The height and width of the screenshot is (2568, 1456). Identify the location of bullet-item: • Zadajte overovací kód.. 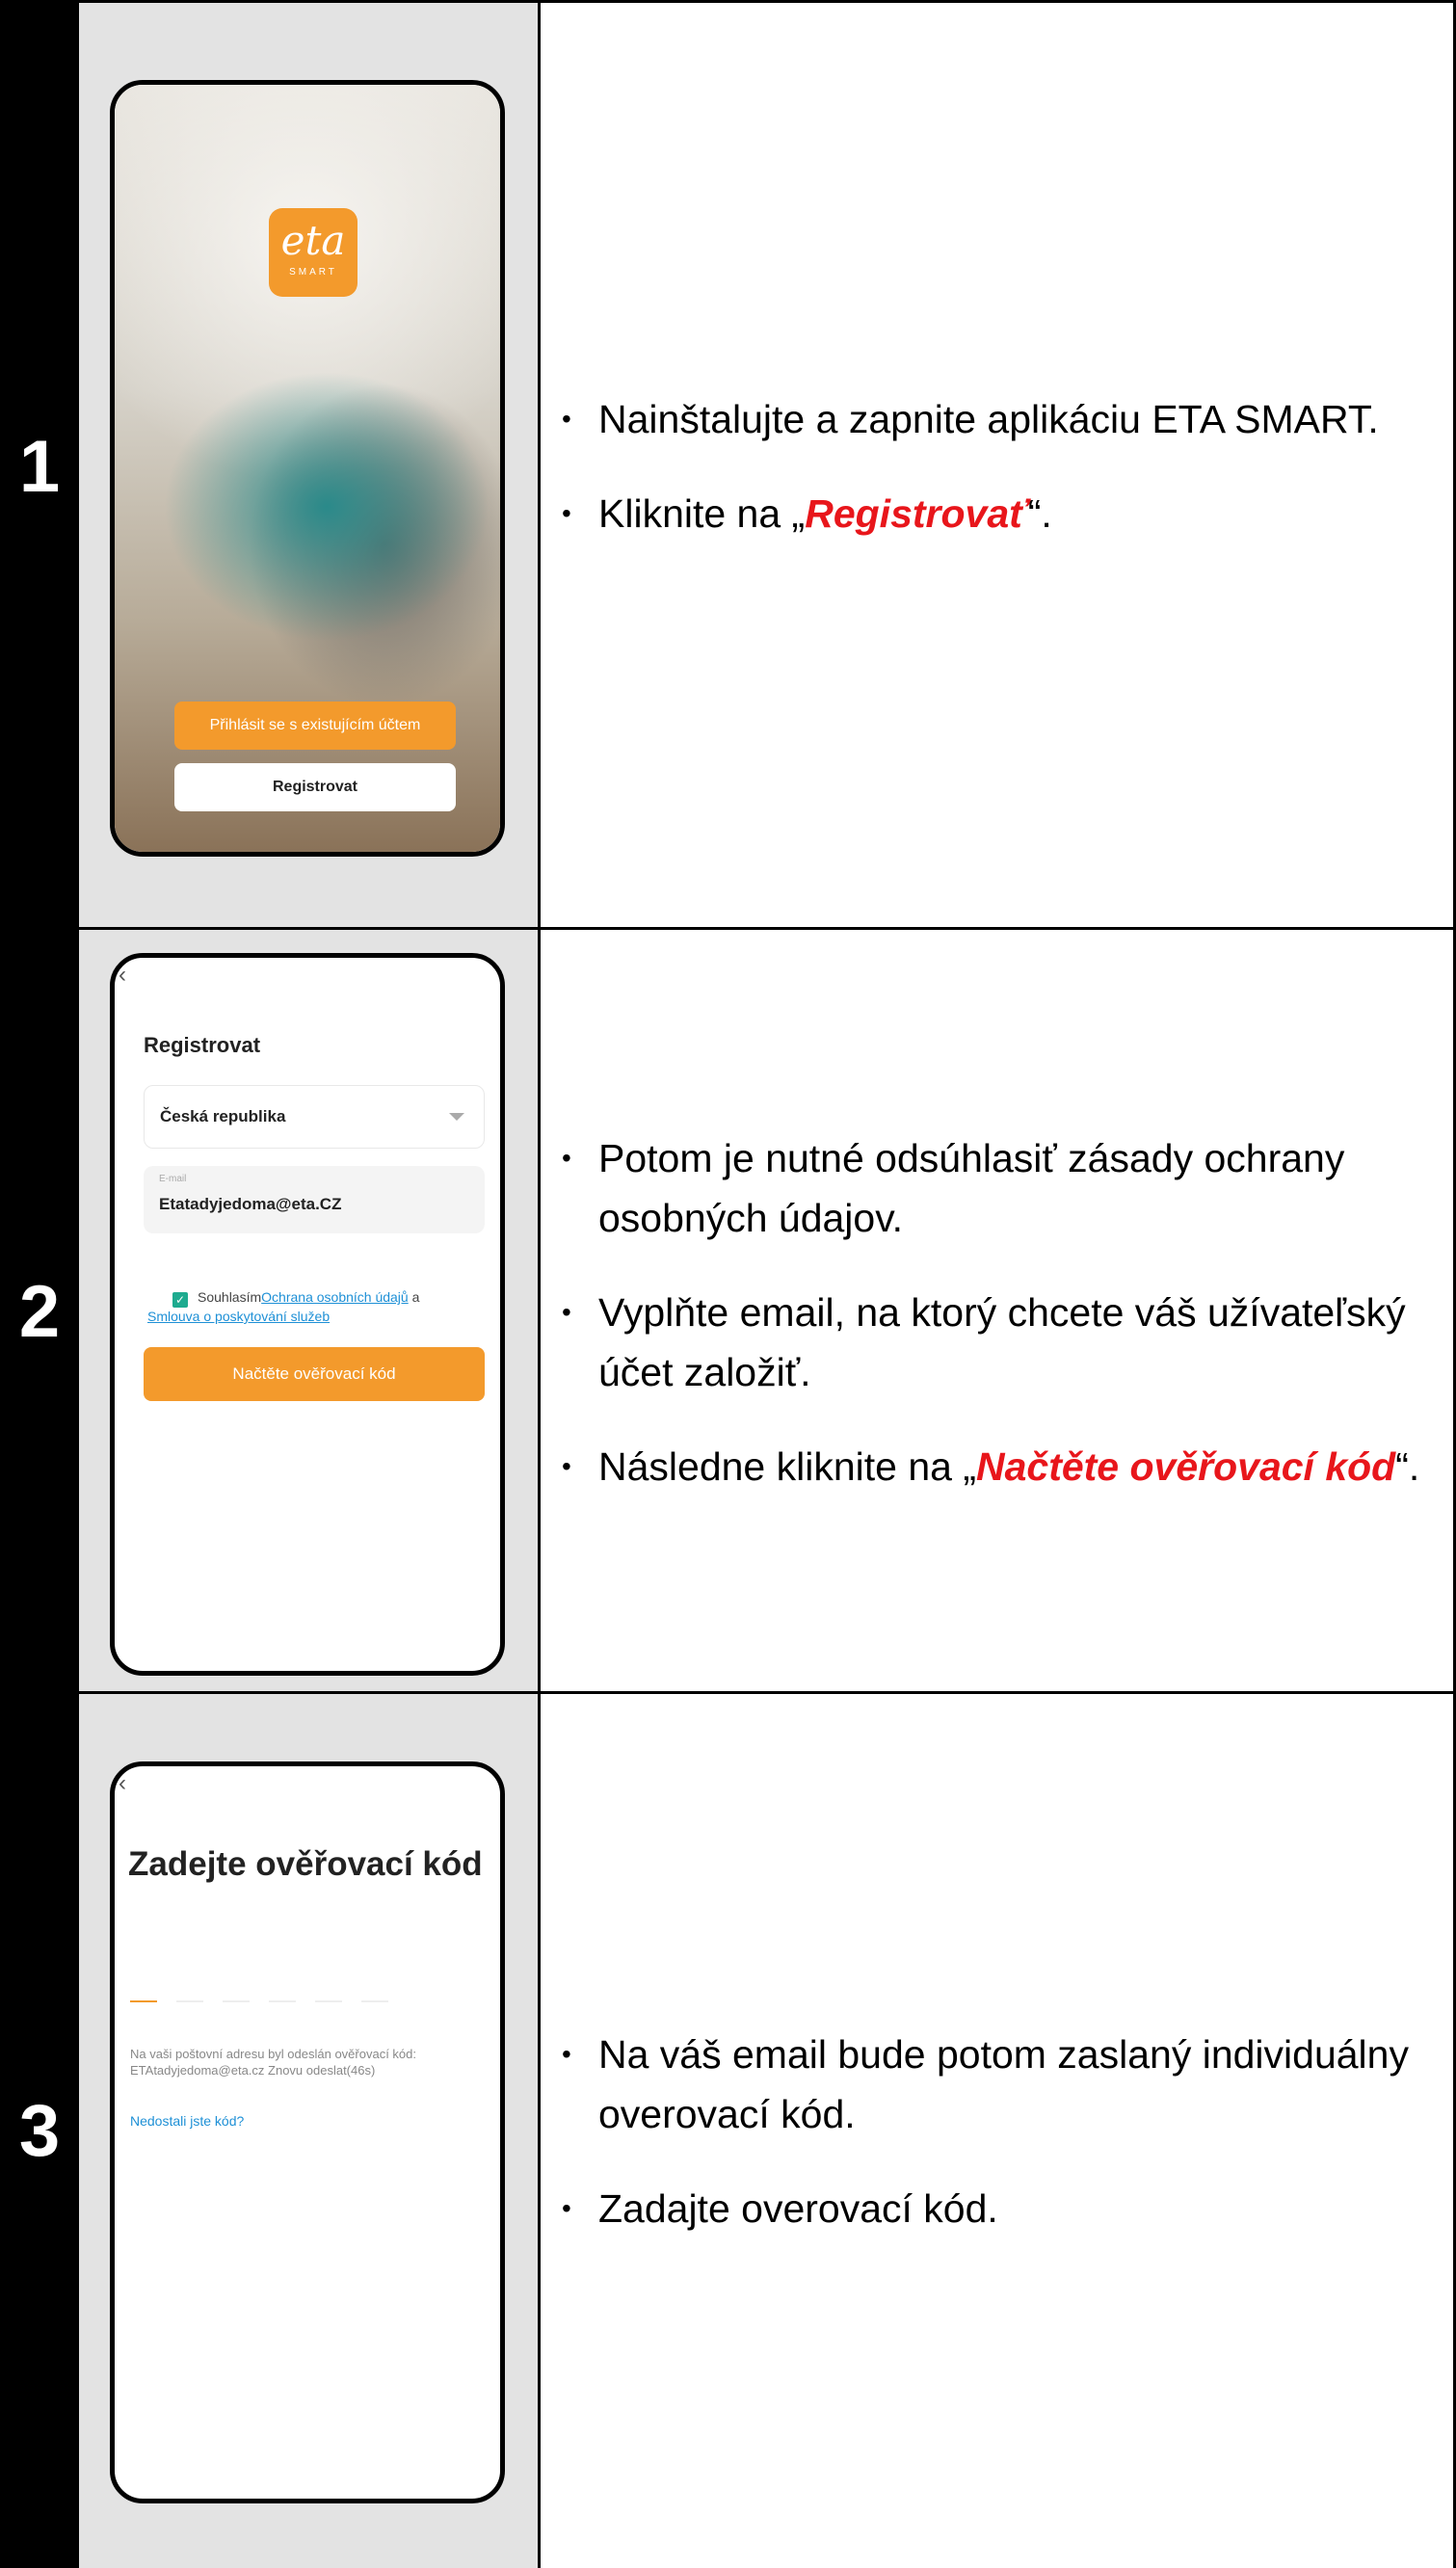
(780, 2208).